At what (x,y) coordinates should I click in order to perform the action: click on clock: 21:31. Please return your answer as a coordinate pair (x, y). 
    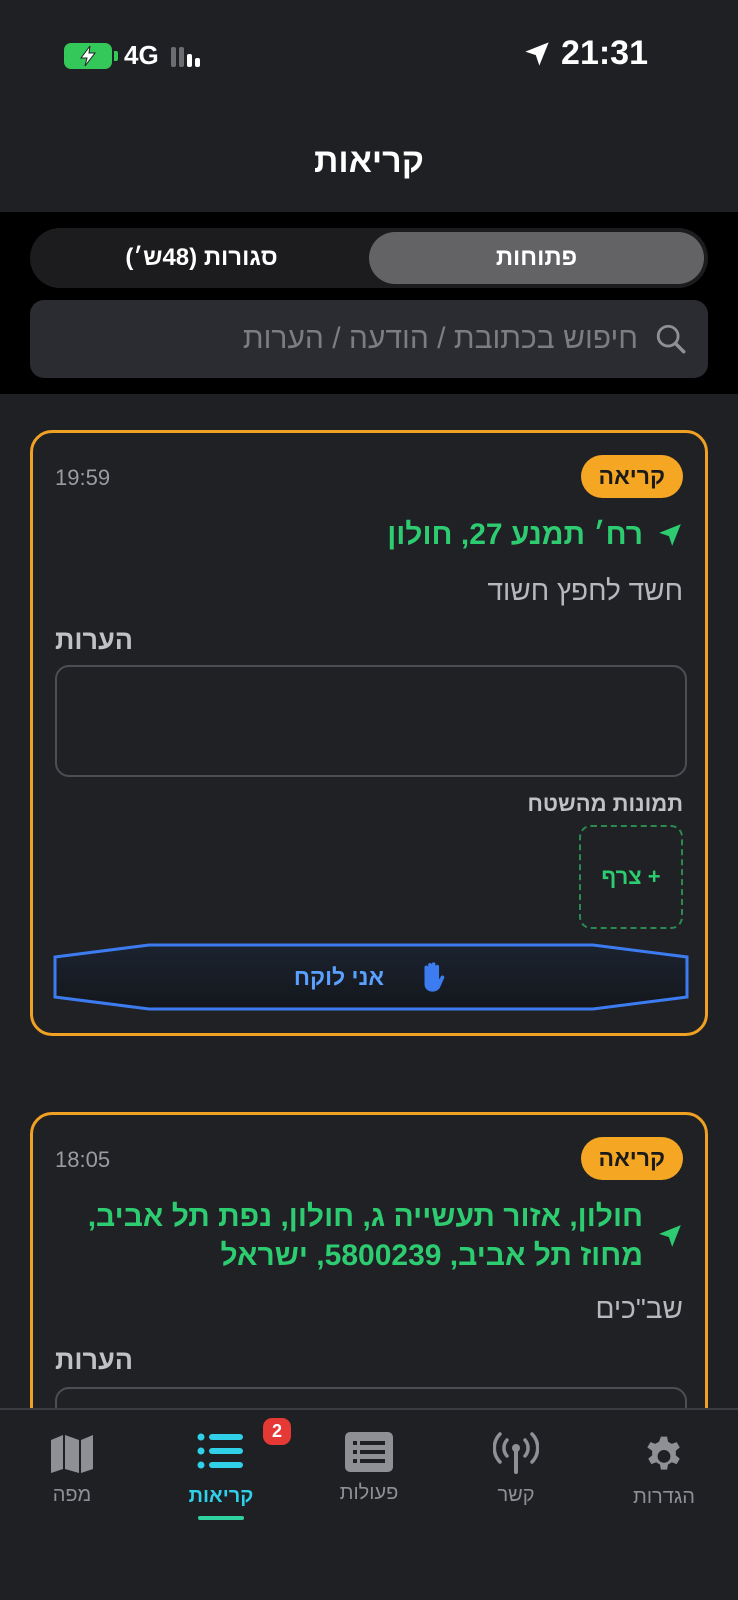
    Looking at the image, I should click on (604, 53).